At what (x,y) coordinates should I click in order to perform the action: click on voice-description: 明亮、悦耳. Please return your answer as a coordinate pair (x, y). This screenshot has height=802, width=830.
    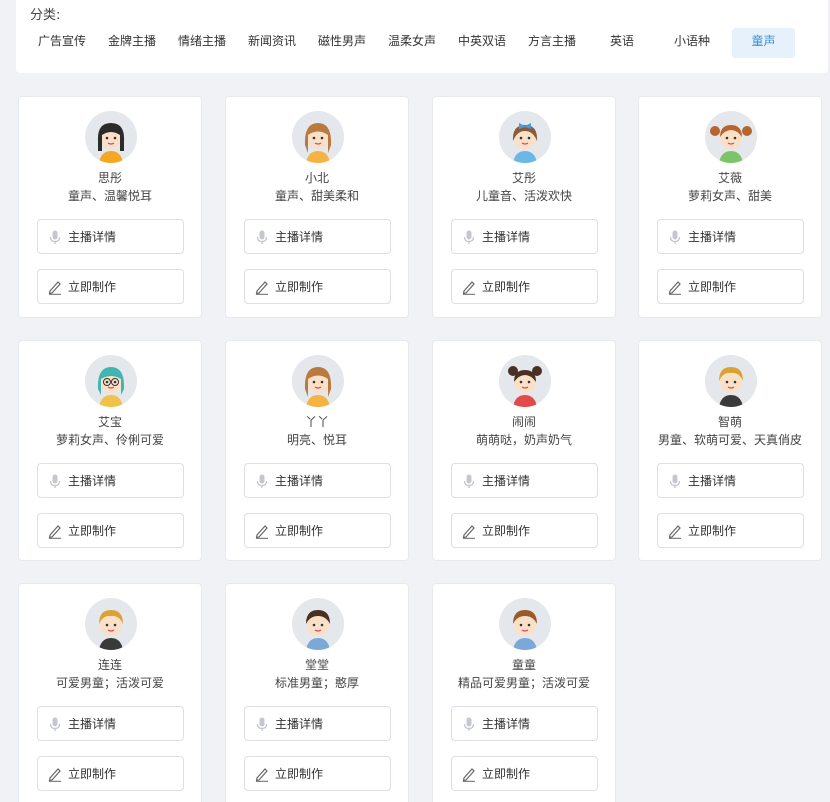
    Looking at the image, I should click on (316, 440).